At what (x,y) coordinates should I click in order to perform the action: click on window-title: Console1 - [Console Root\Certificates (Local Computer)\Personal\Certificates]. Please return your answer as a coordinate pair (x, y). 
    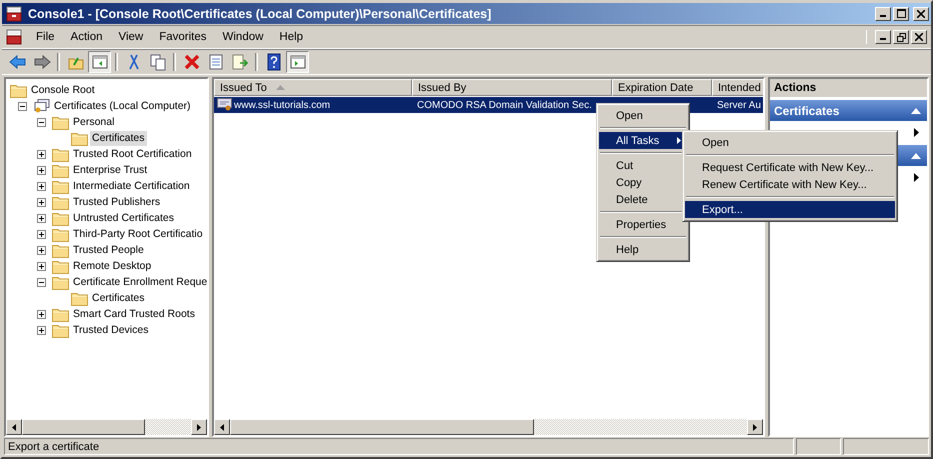
    Looking at the image, I should click on (260, 13).